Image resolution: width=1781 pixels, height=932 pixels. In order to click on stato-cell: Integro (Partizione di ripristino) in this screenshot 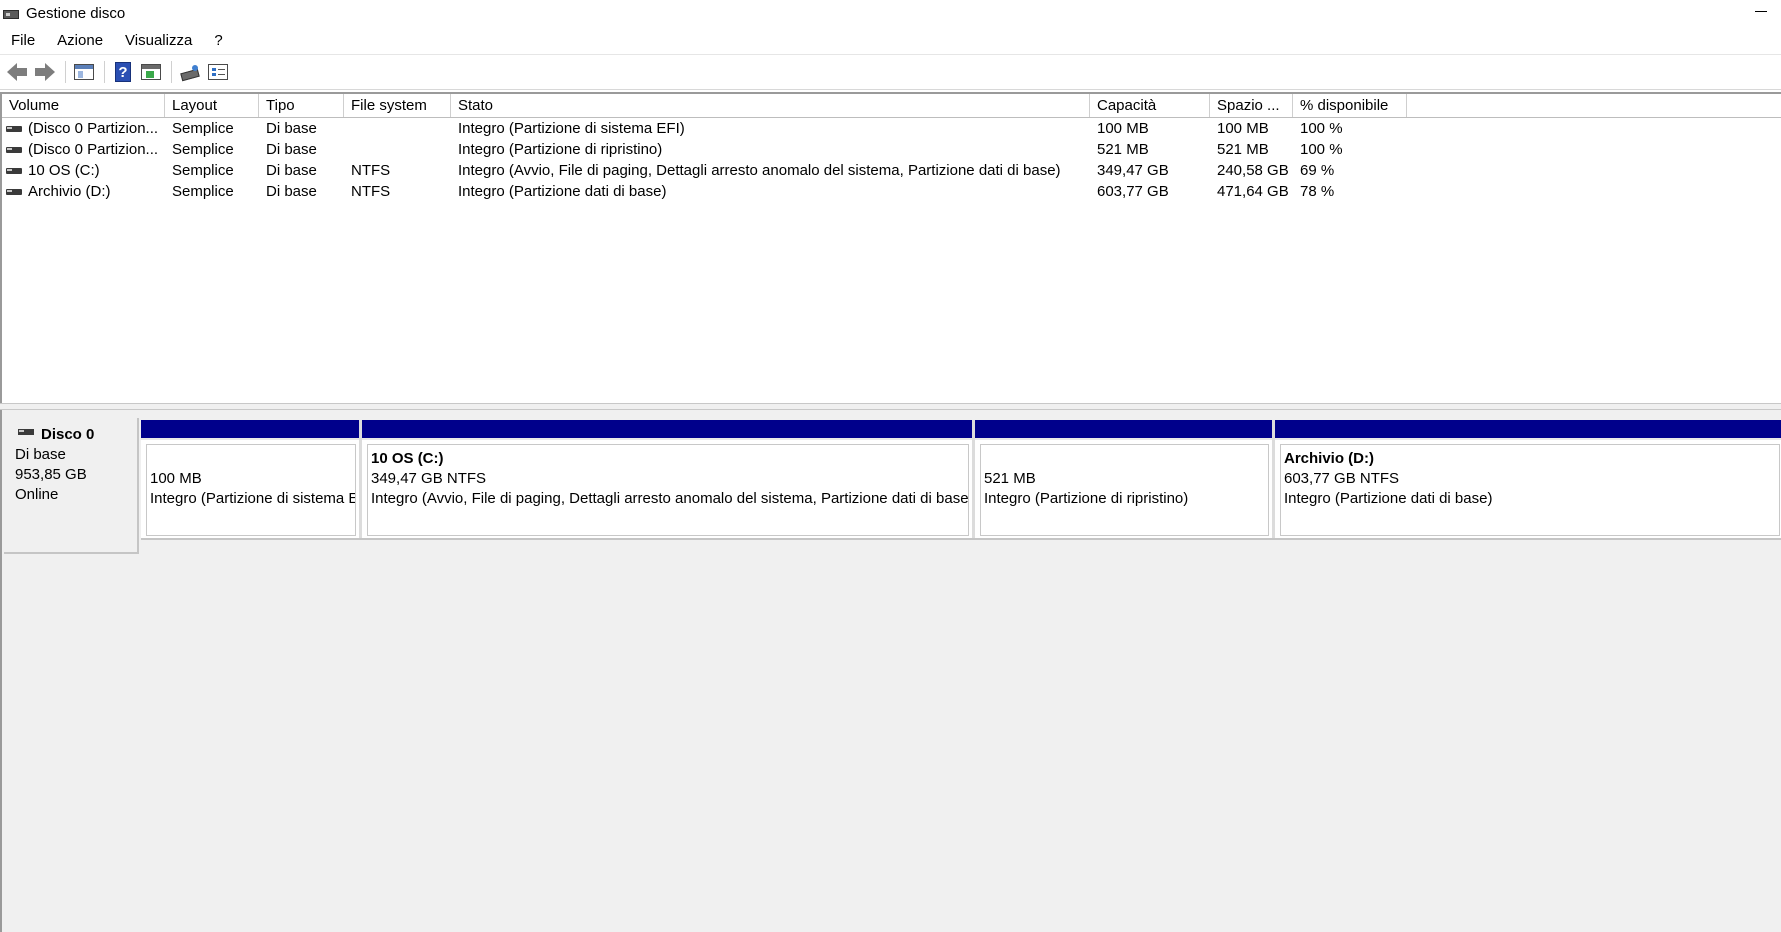, I will do `click(560, 149)`.